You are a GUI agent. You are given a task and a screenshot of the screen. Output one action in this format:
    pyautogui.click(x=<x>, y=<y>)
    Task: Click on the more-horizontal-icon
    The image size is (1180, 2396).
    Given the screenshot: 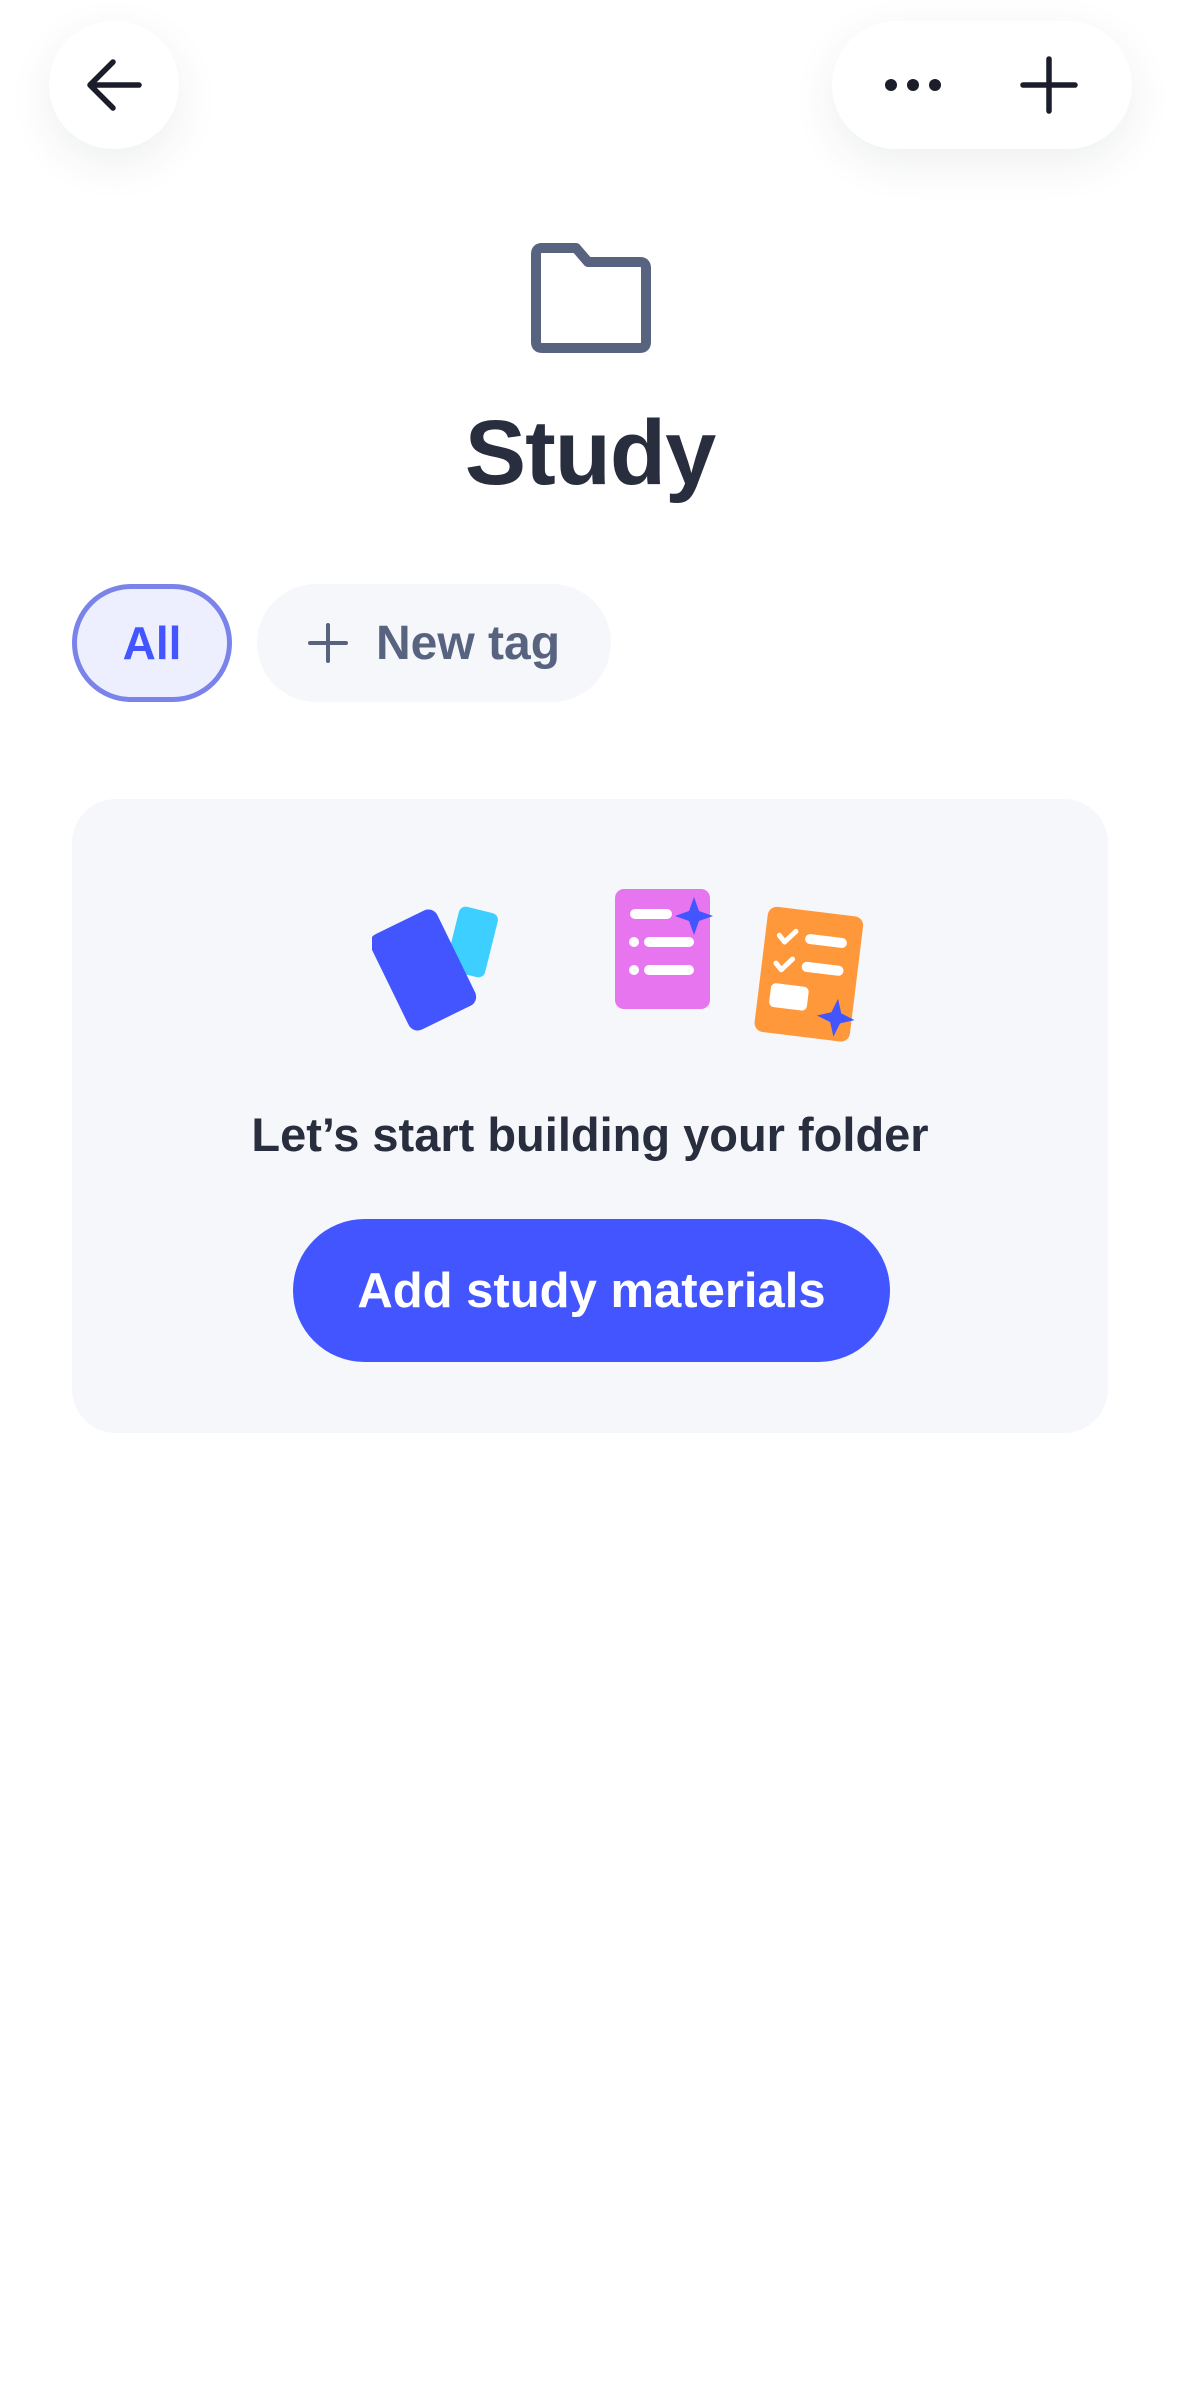 What is the action you would take?
    pyautogui.click(x=913, y=85)
    